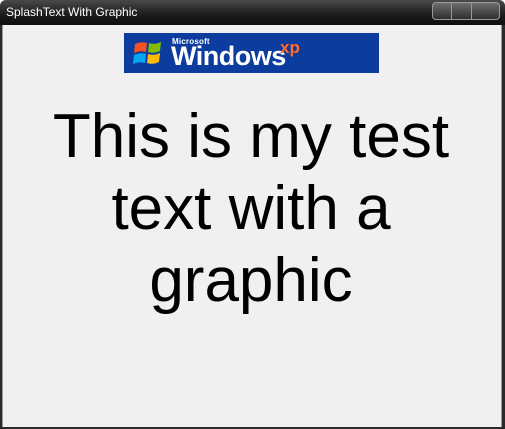 Image resolution: width=505 pixels, height=429 pixels. I want to click on splash-text-line: This is my test, so click(251, 136).